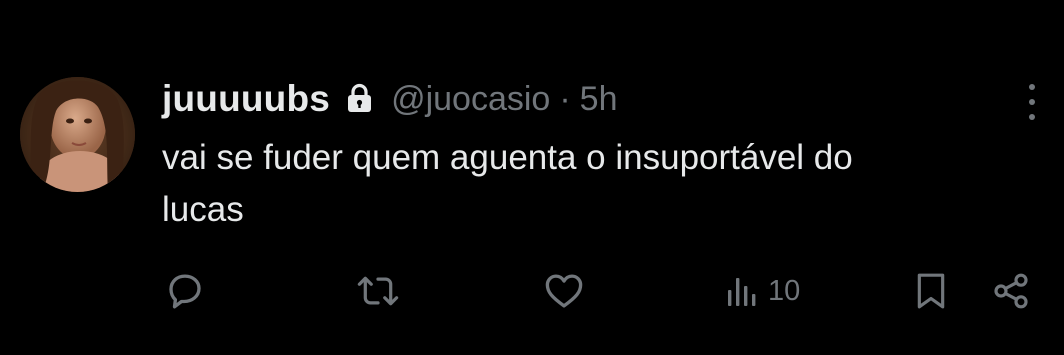 This screenshot has height=355, width=1064. What do you see at coordinates (1032, 87) in the screenshot?
I see `more-vertical-icon` at bounding box center [1032, 87].